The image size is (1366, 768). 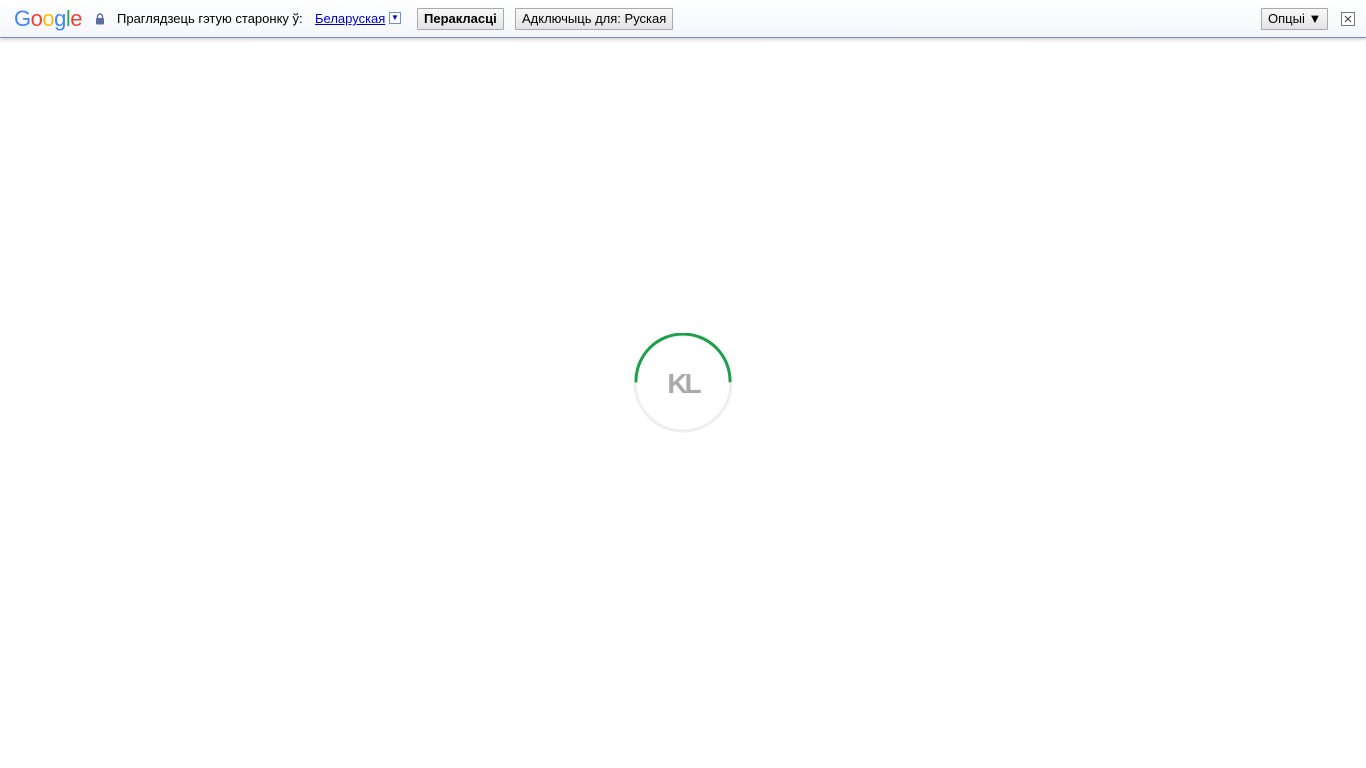 What do you see at coordinates (76, 18) in the screenshot?
I see `logo-letter: e` at bounding box center [76, 18].